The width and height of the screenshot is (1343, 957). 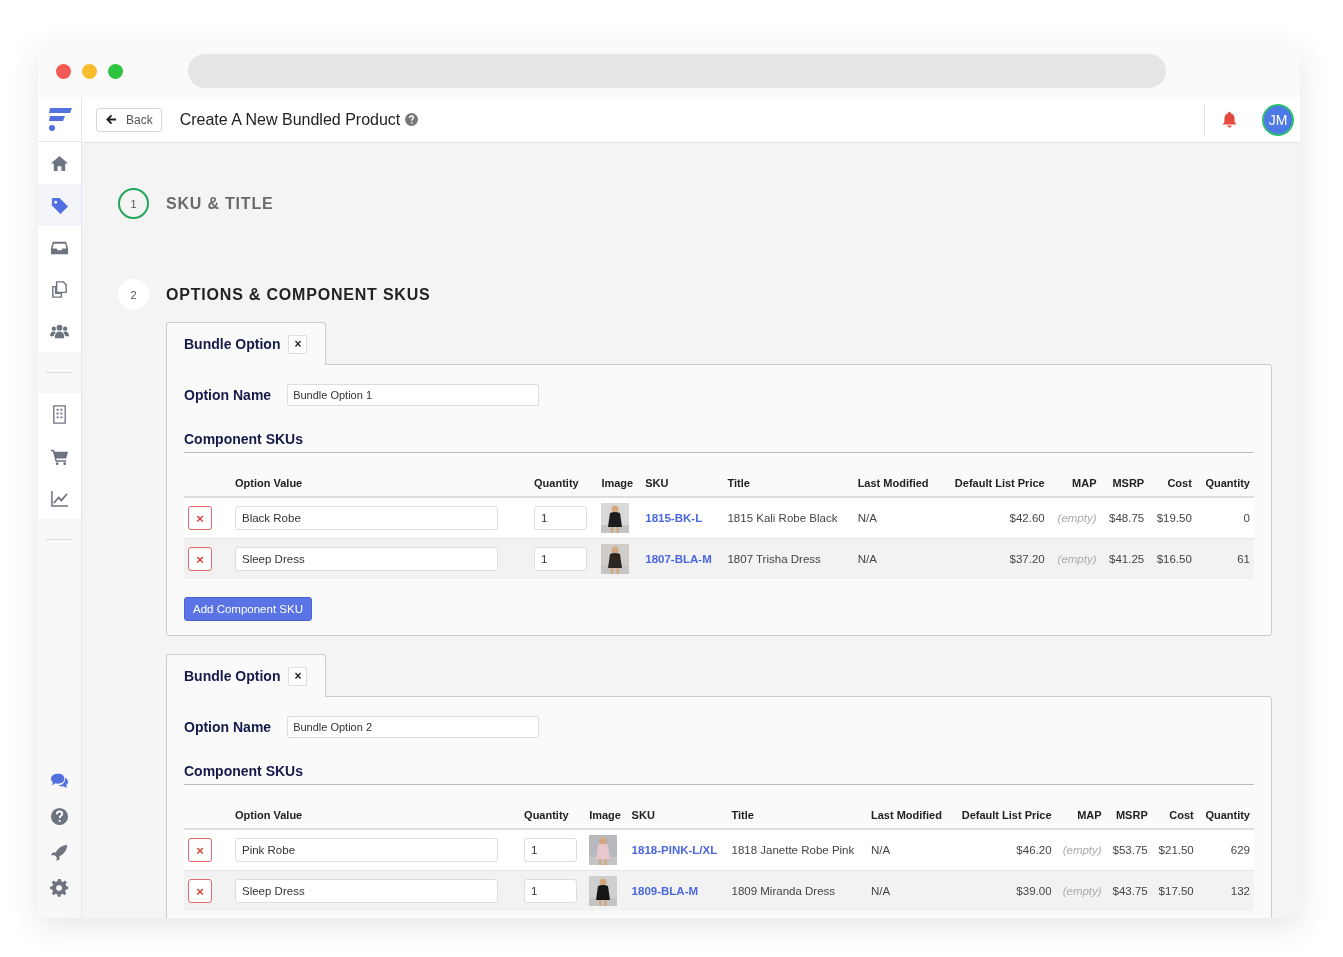 I want to click on msrp-cell: $53.75, so click(x=1130, y=850).